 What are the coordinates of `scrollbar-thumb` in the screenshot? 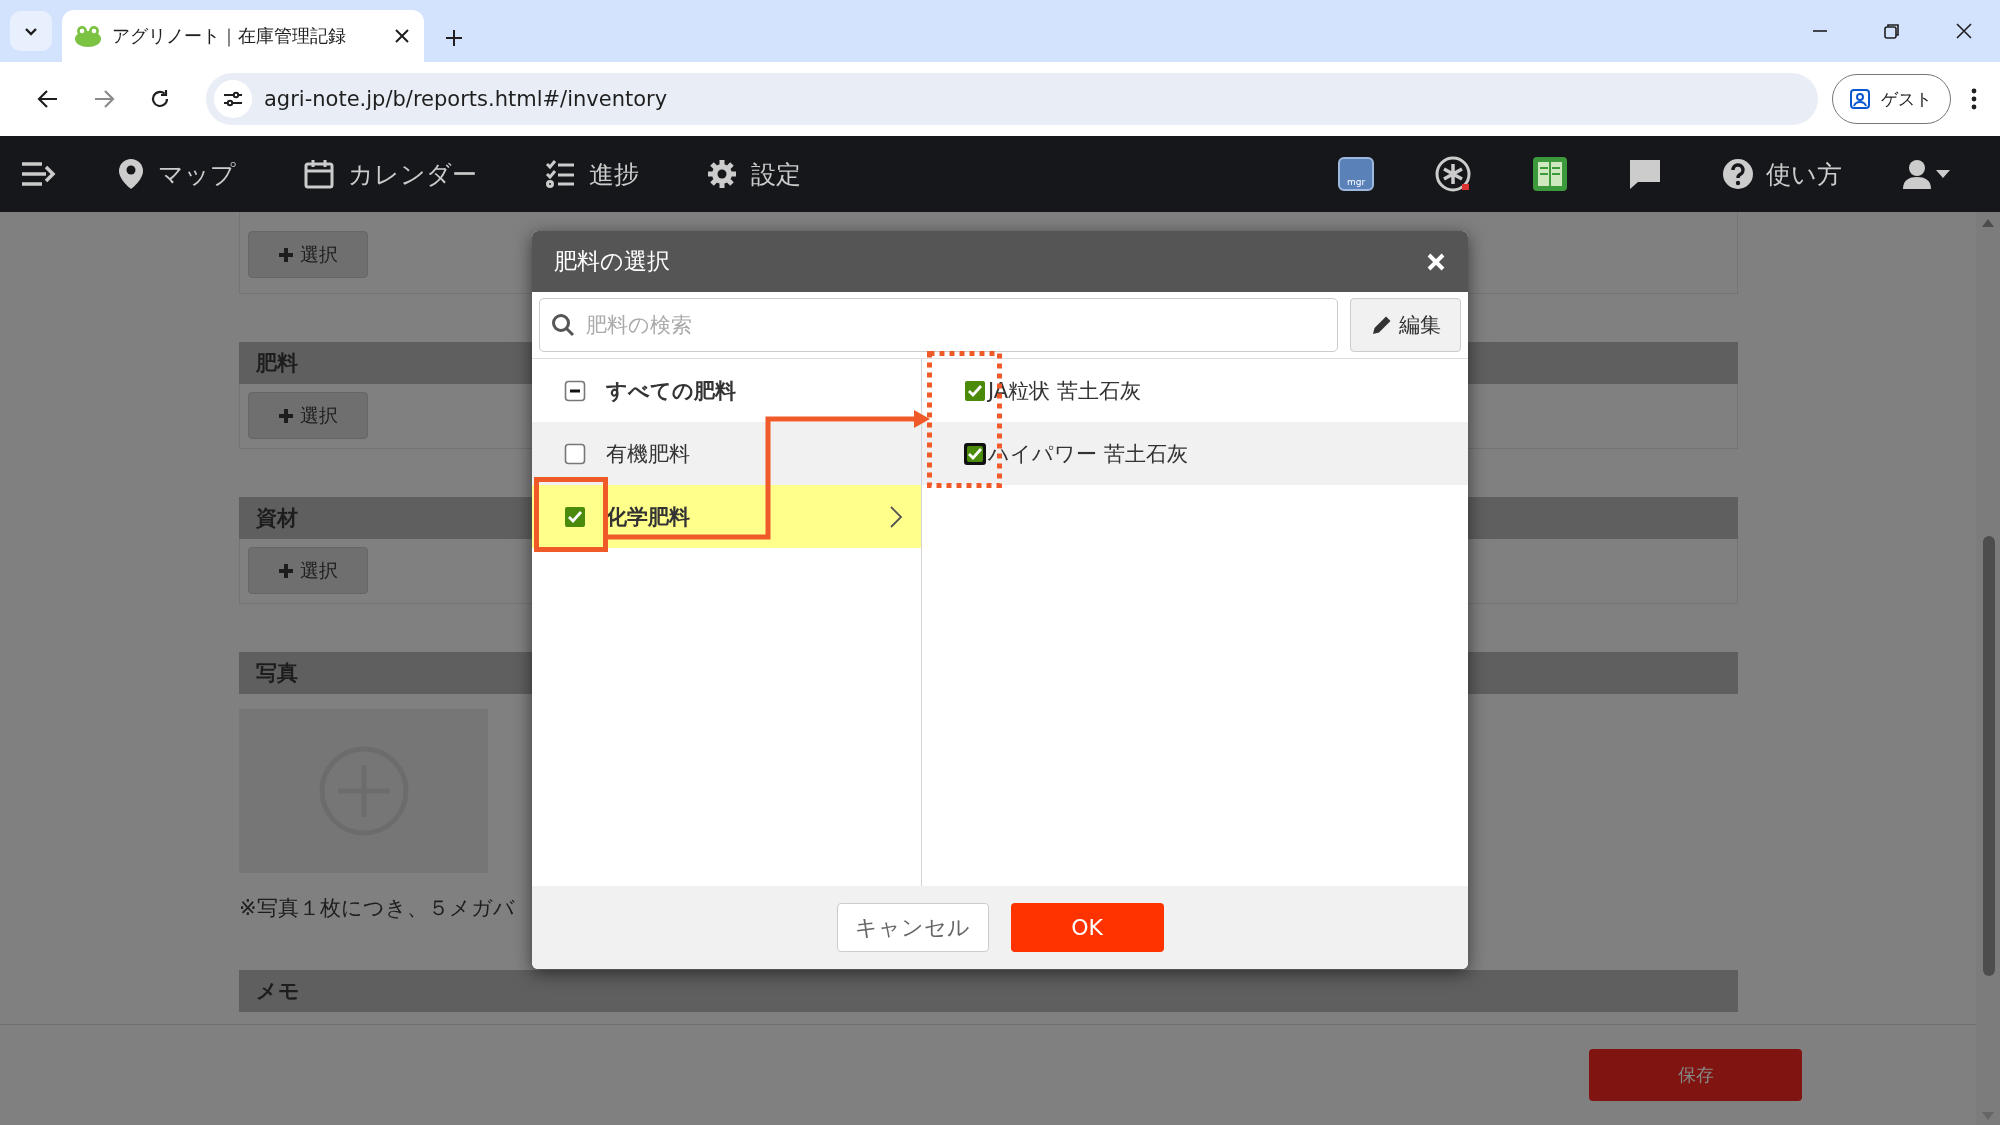 It's located at (1989, 756).